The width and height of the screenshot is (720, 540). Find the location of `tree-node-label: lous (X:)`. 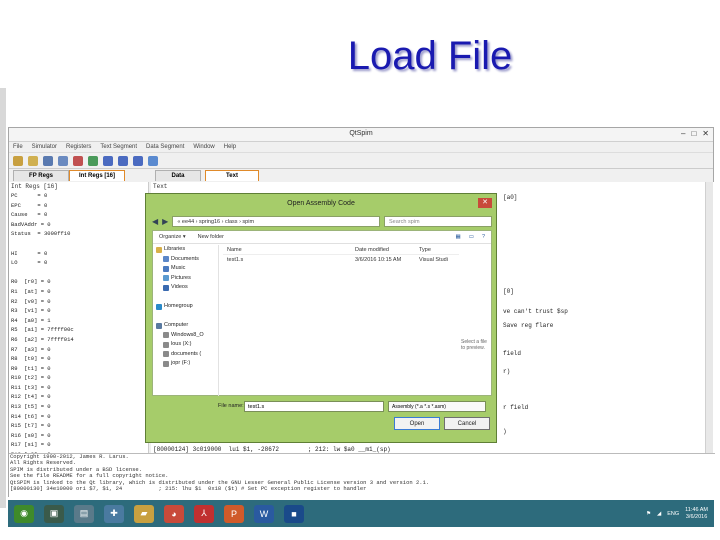

tree-node-label: lous (X:) is located at coordinates (181, 344).